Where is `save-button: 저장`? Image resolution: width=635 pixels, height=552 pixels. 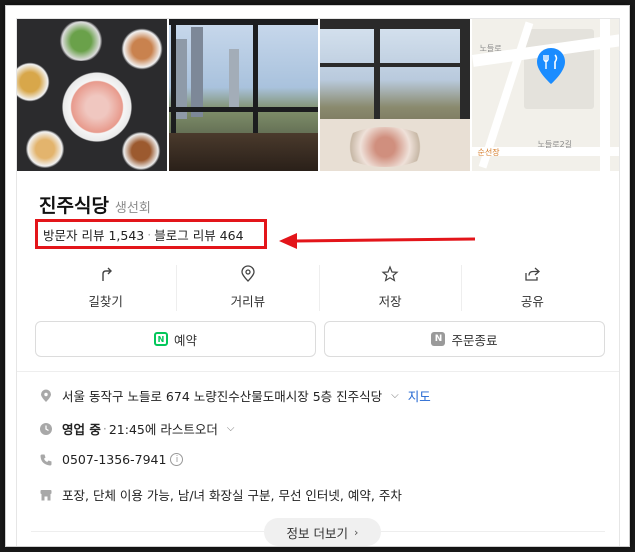
save-button: 저장 is located at coordinates (391, 288).